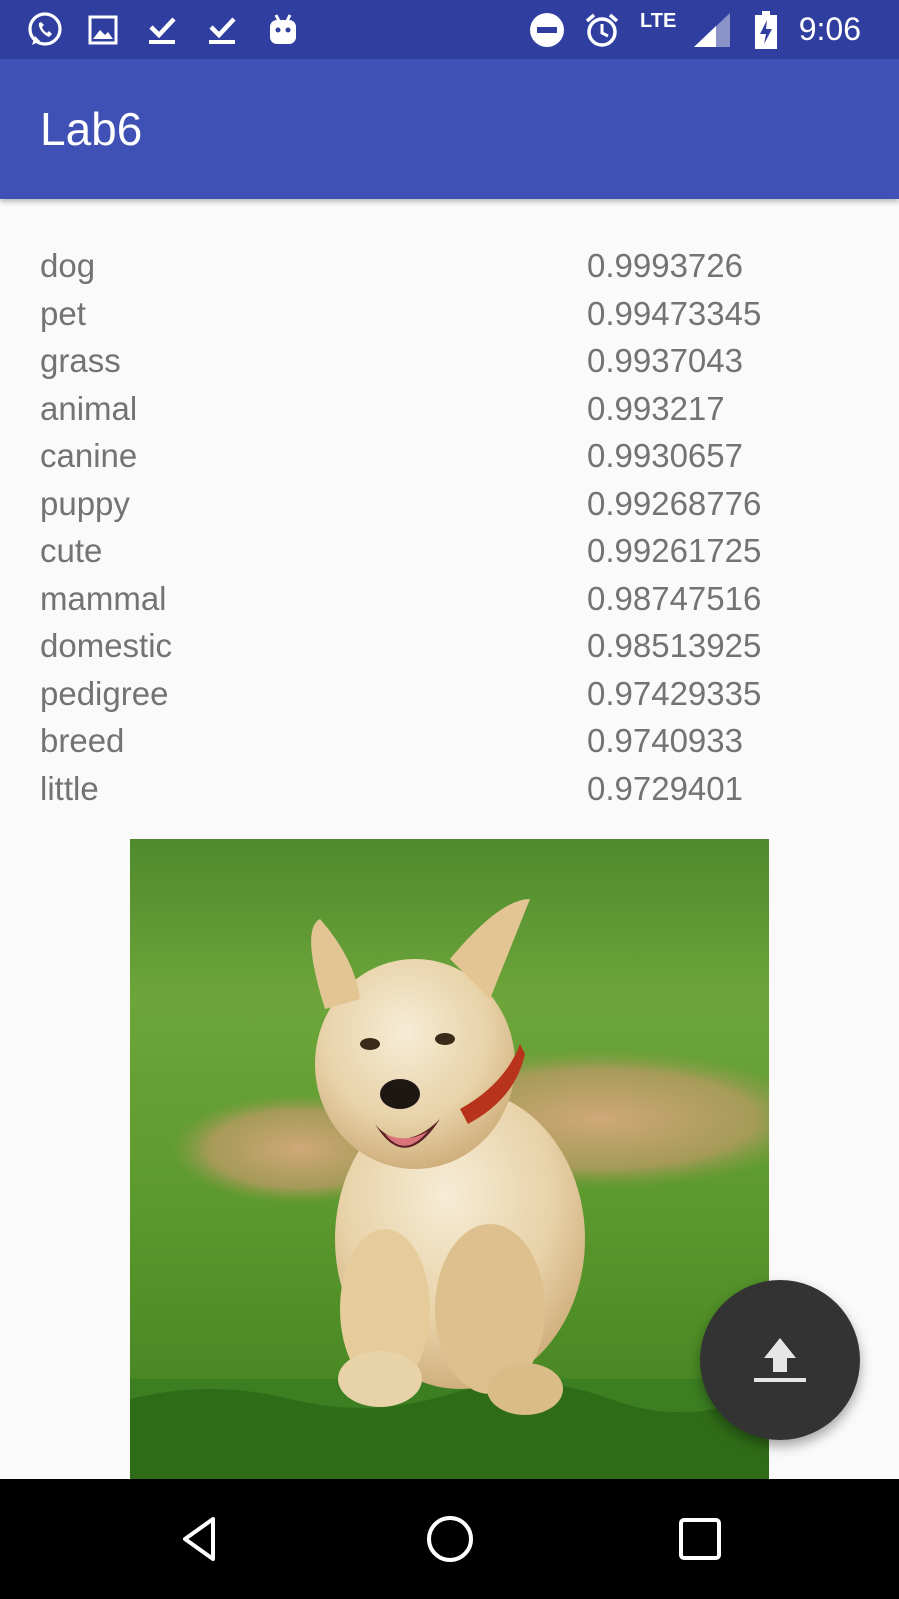 The height and width of the screenshot is (1599, 899). I want to click on list-item: cute 0.99261725, so click(450, 551).